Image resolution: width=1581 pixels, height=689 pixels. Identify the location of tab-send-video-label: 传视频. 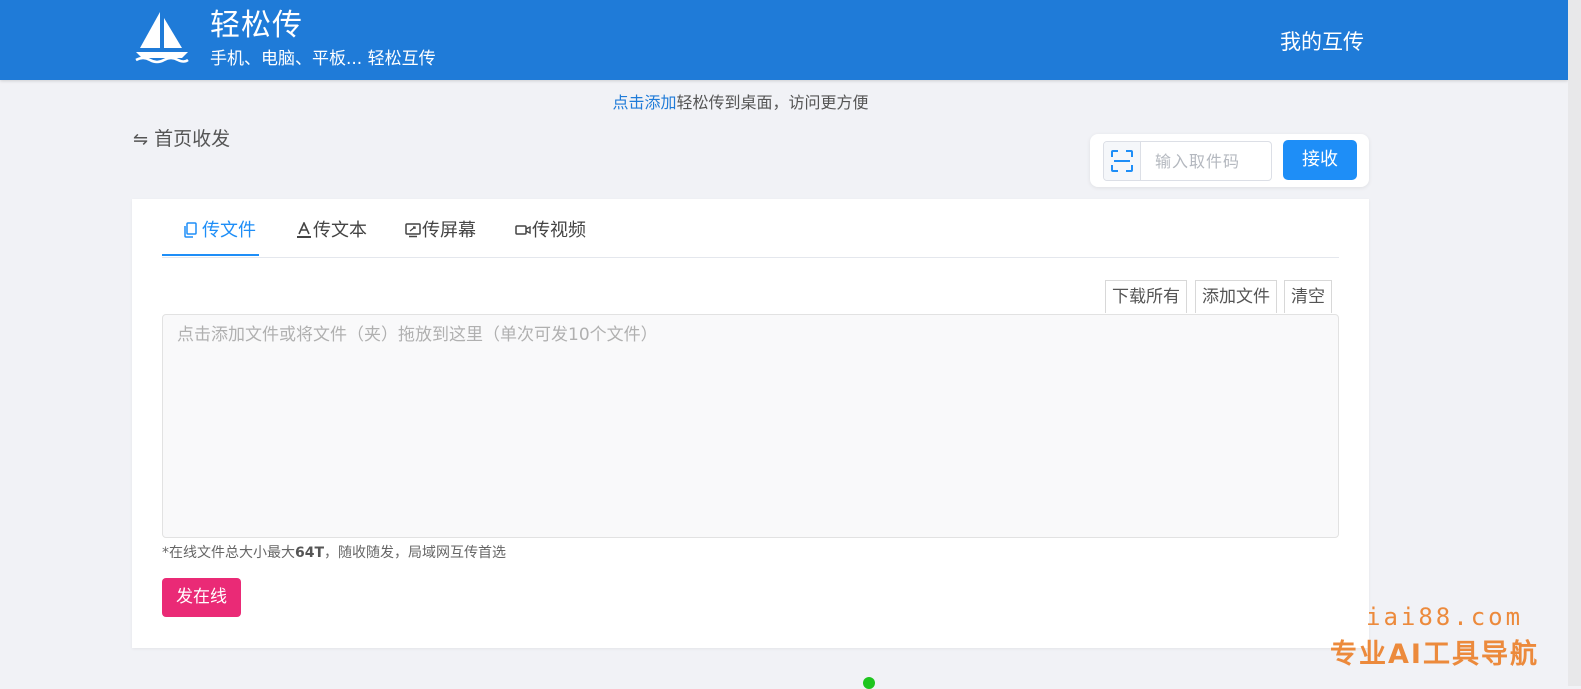
(559, 230).